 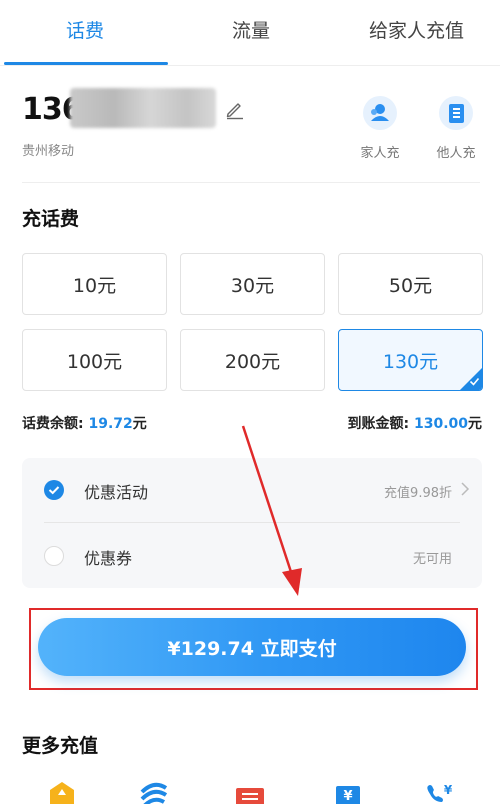 What do you see at coordinates (108, 558) in the screenshot?
I see `coupon-label: 优惠券` at bounding box center [108, 558].